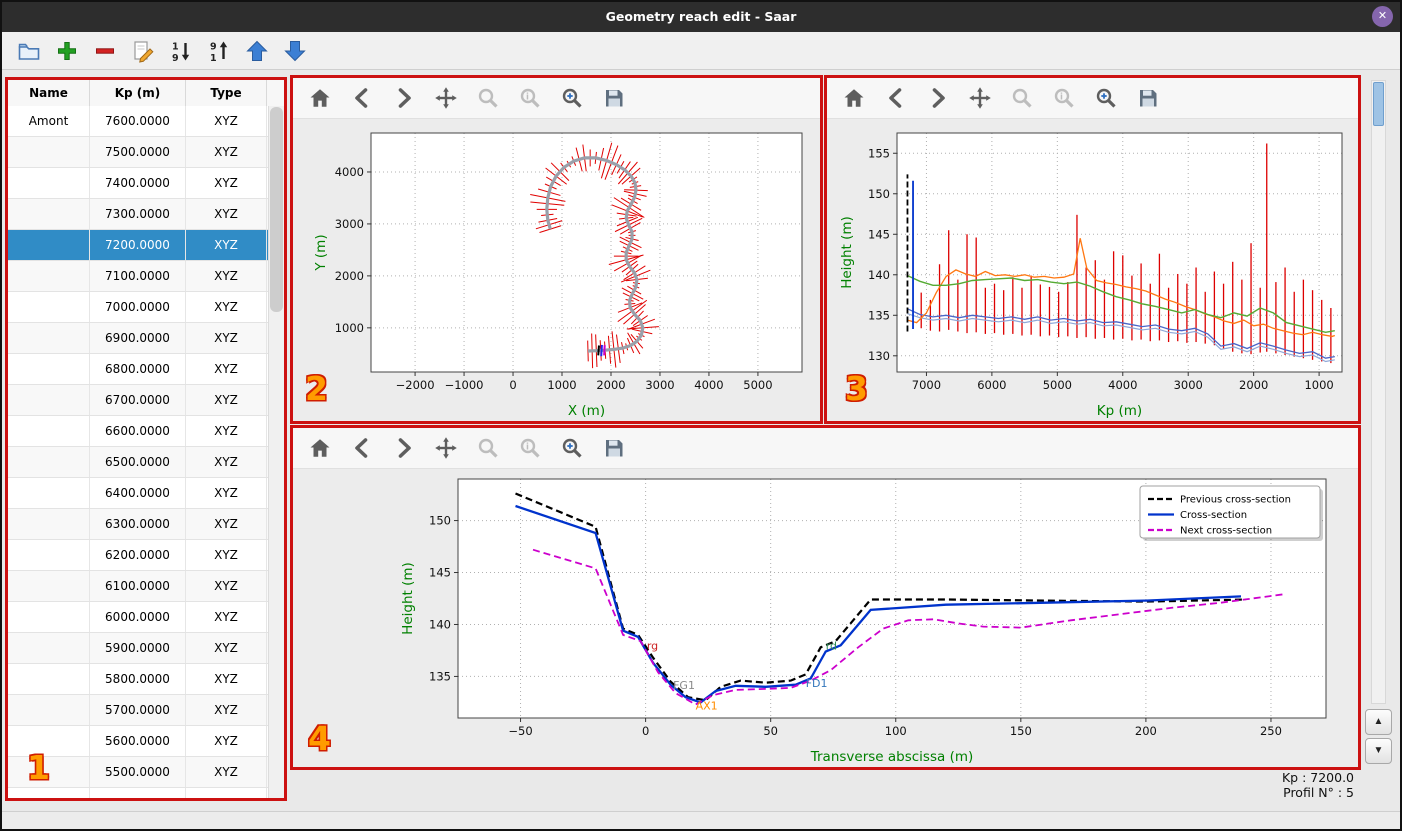 The image size is (1402, 831). What do you see at coordinates (226, 93) in the screenshot?
I see `column-header-type: Type` at bounding box center [226, 93].